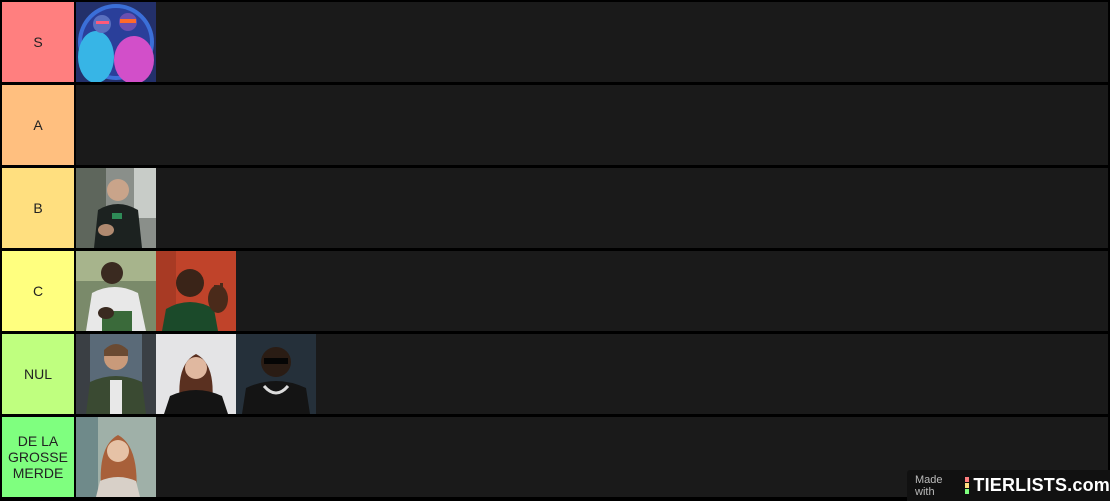  I want to click on tier-label: A, so click(38, 125).